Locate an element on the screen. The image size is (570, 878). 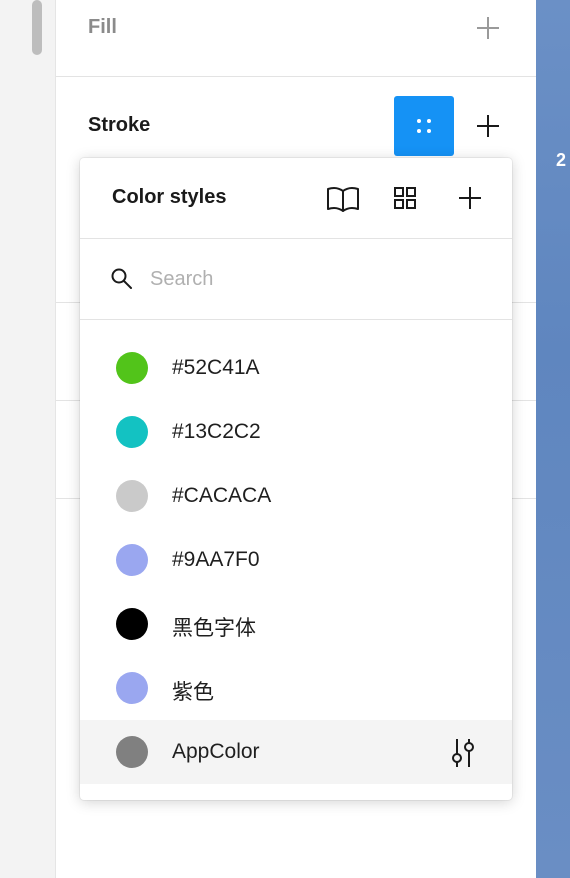
color-style-name: #13C2C2 is located at coordinates (216, 431).